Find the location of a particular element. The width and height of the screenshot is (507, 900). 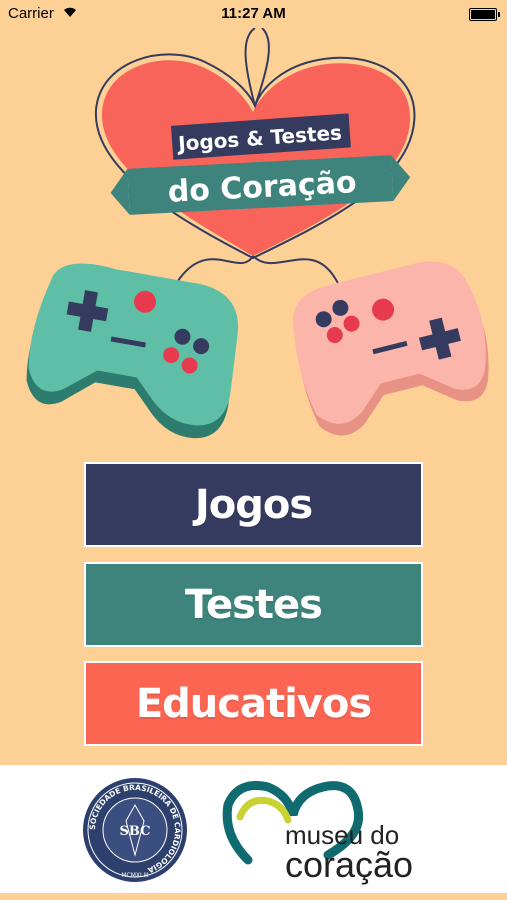

educativos-button-label: Educativos is located at coordinates (253, 703).